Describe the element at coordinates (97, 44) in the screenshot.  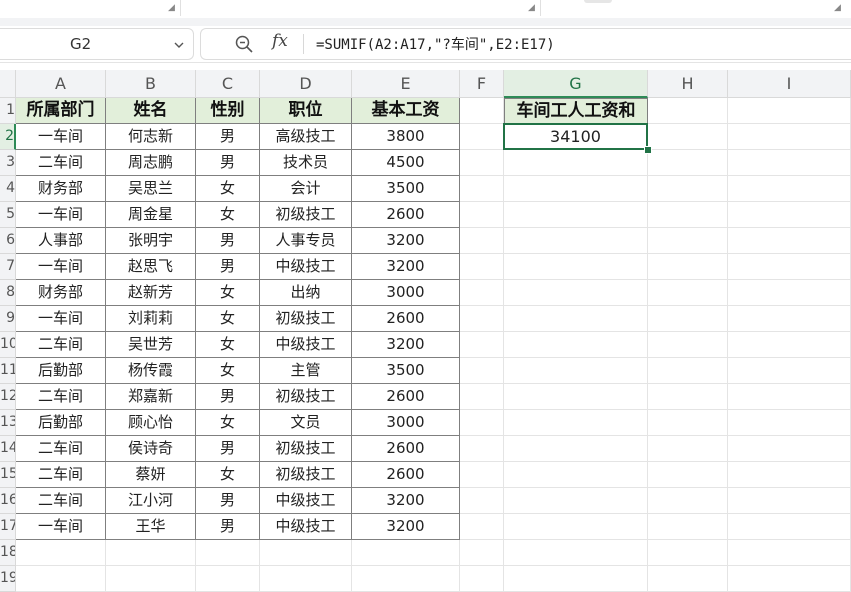
I see `name-box: G2` at that location.